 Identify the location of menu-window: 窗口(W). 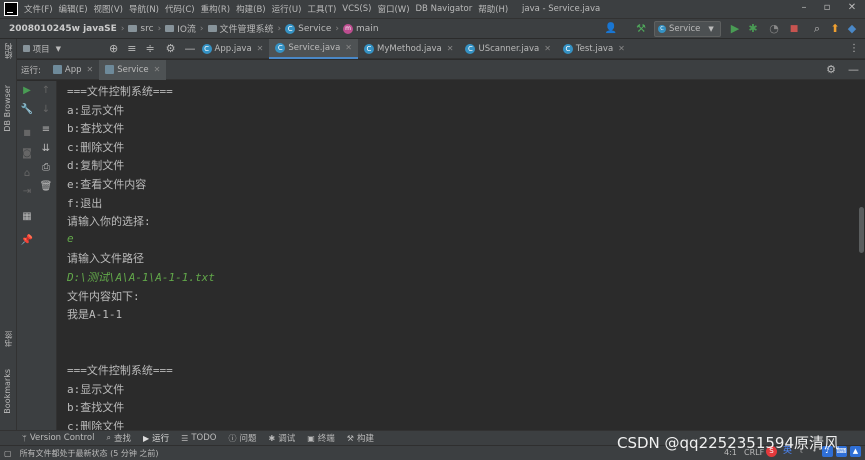
(396, 9).